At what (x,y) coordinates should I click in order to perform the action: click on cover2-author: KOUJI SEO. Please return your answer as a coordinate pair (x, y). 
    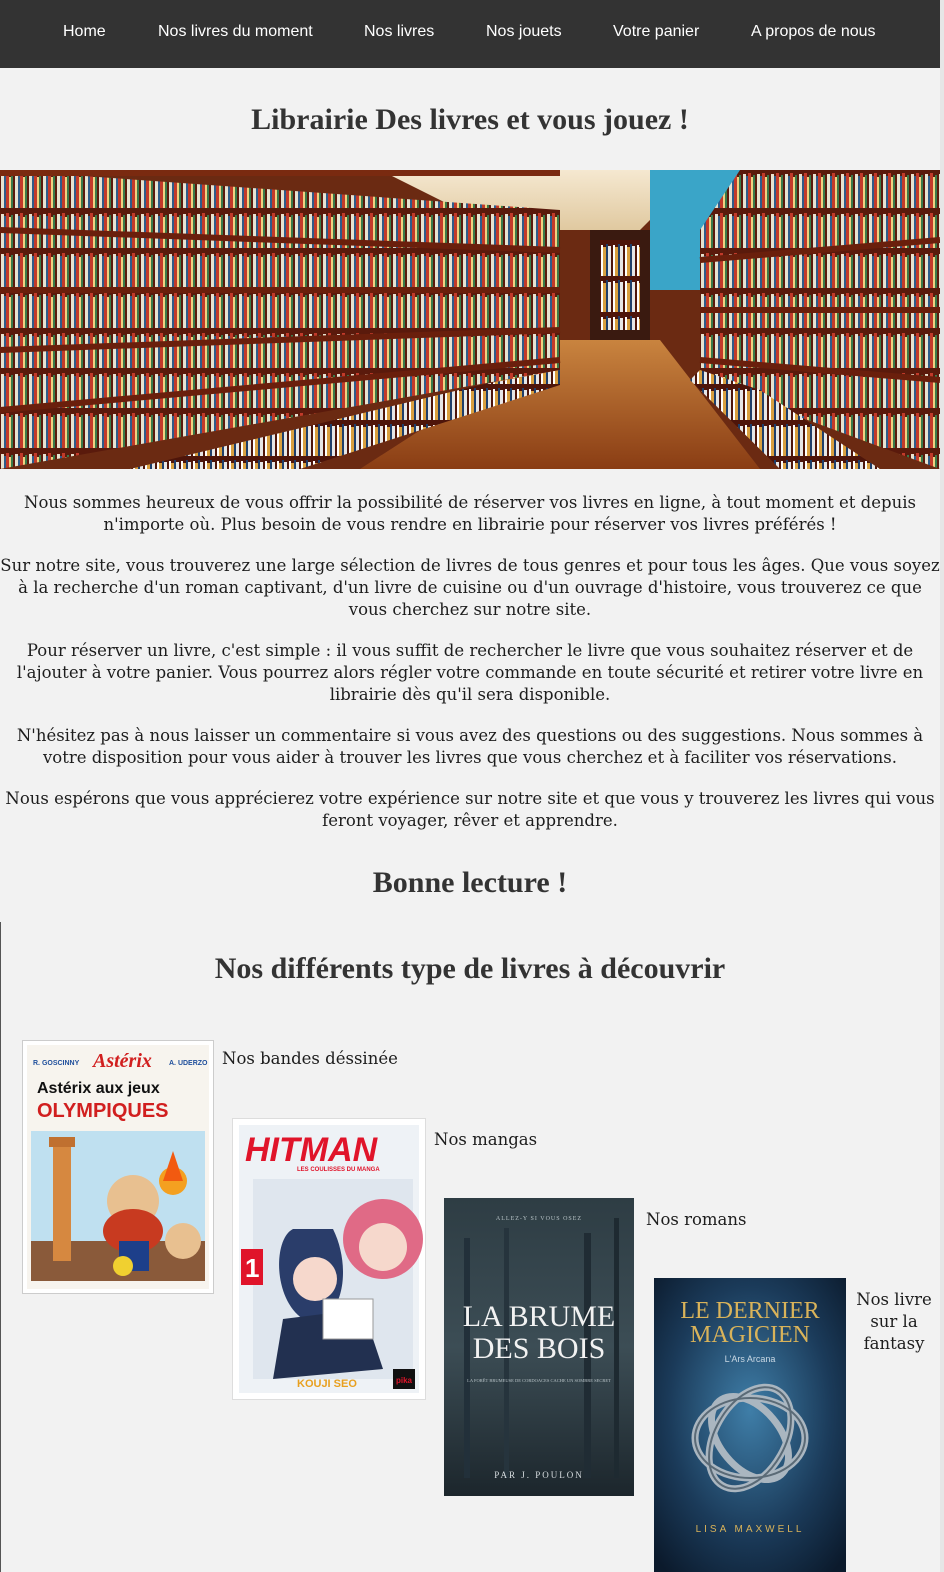
    Looking at the image, I should click on (327, 1384).